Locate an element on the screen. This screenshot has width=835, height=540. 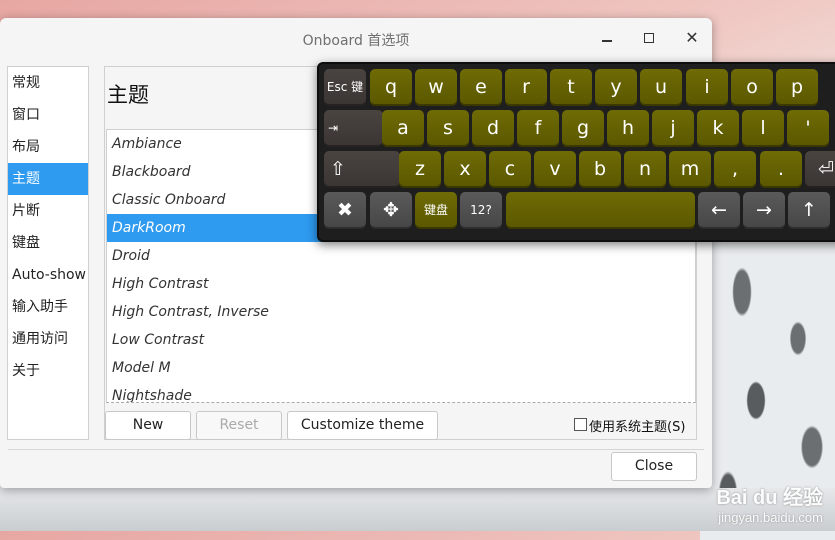
separator is located at coordinates (356, 449).